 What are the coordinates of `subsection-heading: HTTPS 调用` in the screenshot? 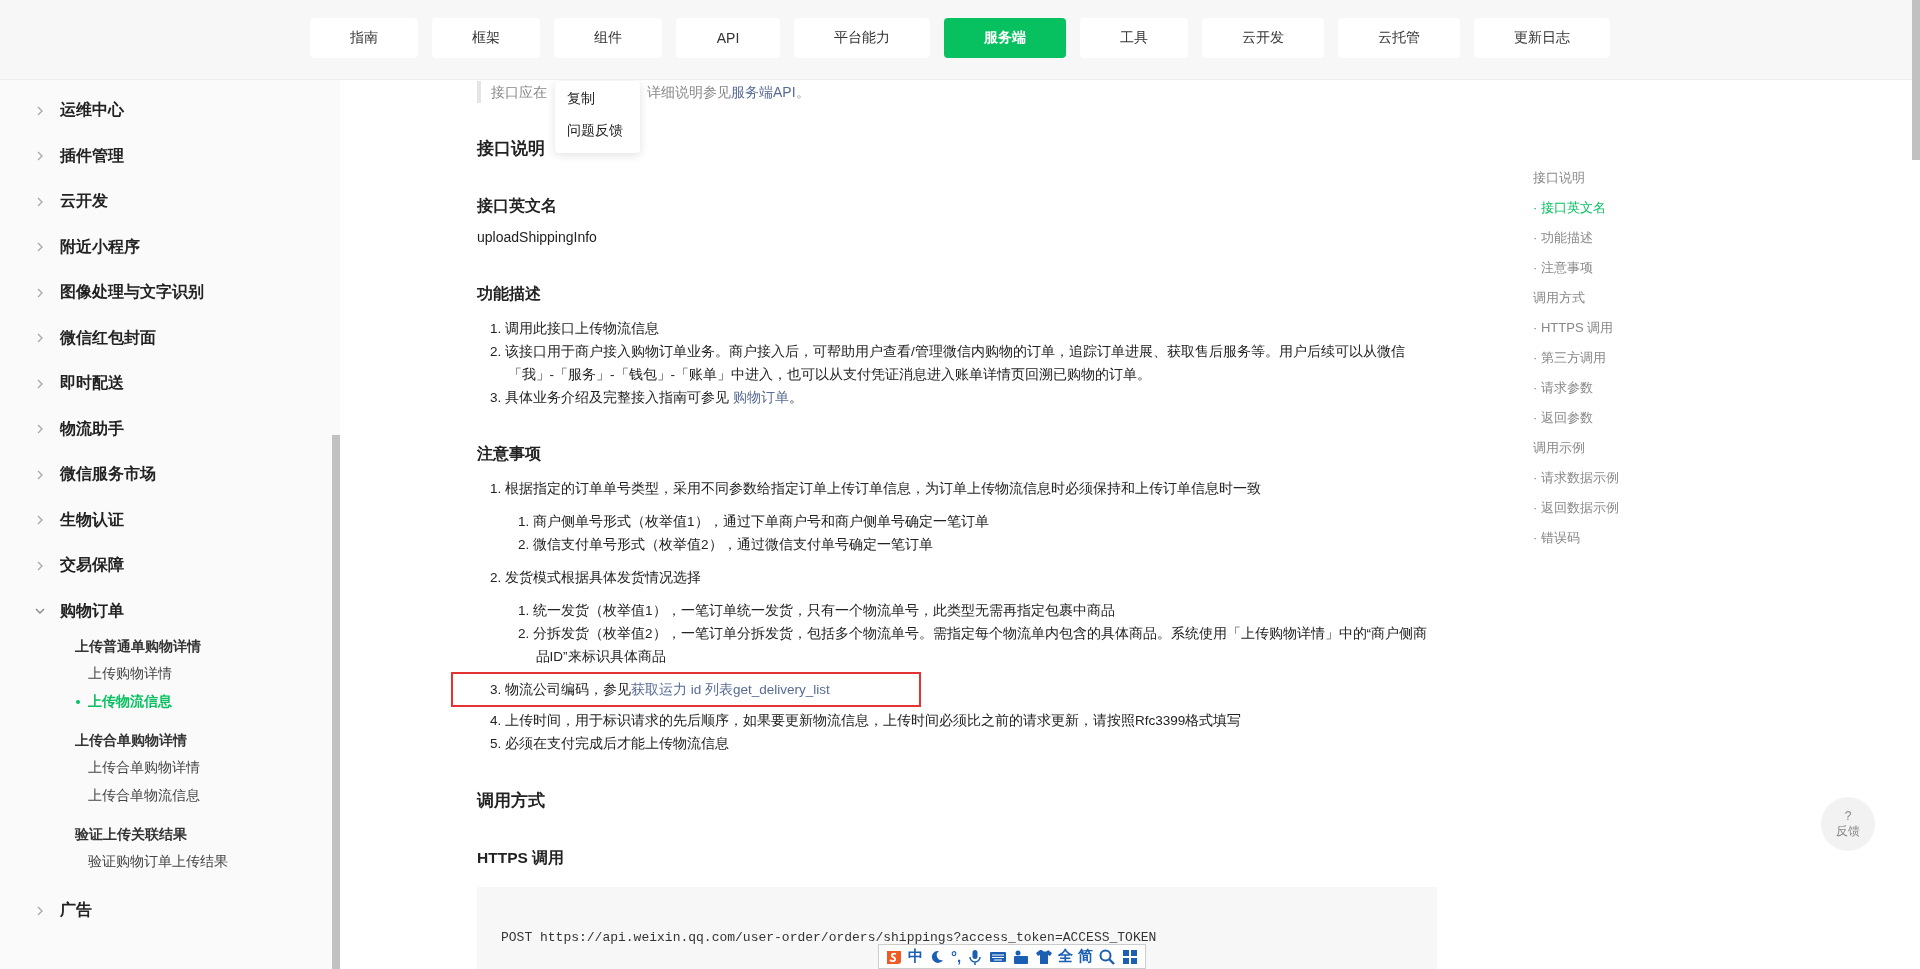 It's located at (521, 858).